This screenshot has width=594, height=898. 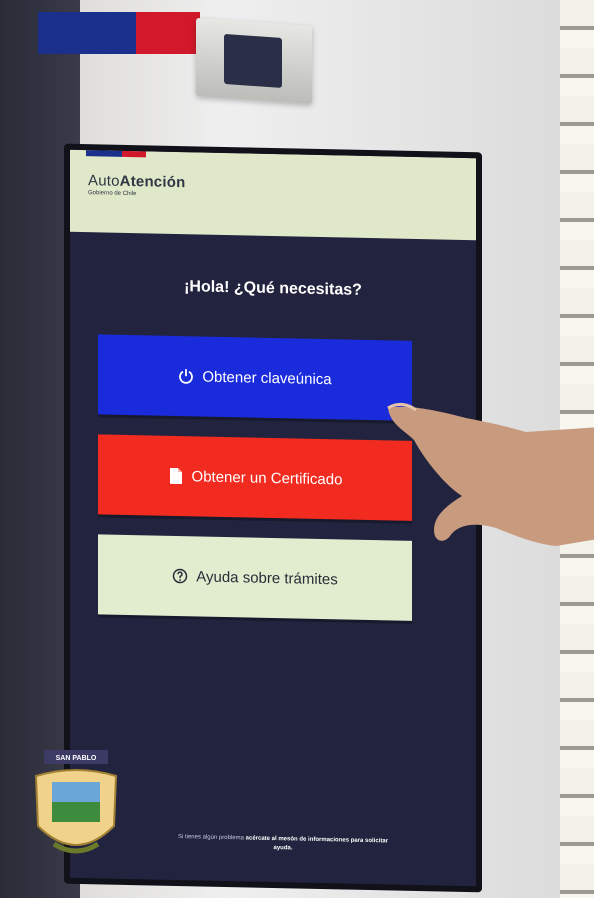 I want to click on brand-logo: AutoAtención Gobierno de Chile, so click(x=136, y=185).